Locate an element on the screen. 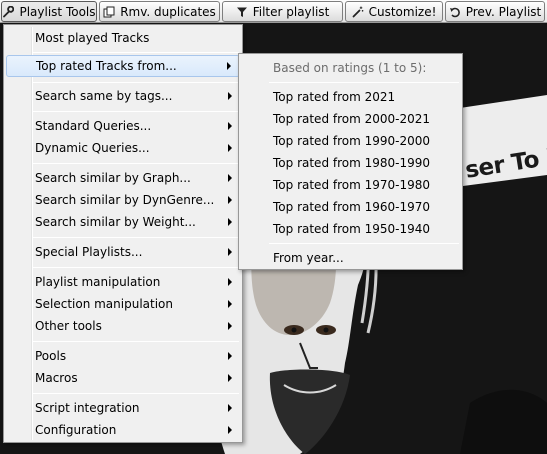 This screenshot has width=547, height=454. submenu-item-1970-1980: Top rated from 1970-1980 is located at coordinates (350, 185).